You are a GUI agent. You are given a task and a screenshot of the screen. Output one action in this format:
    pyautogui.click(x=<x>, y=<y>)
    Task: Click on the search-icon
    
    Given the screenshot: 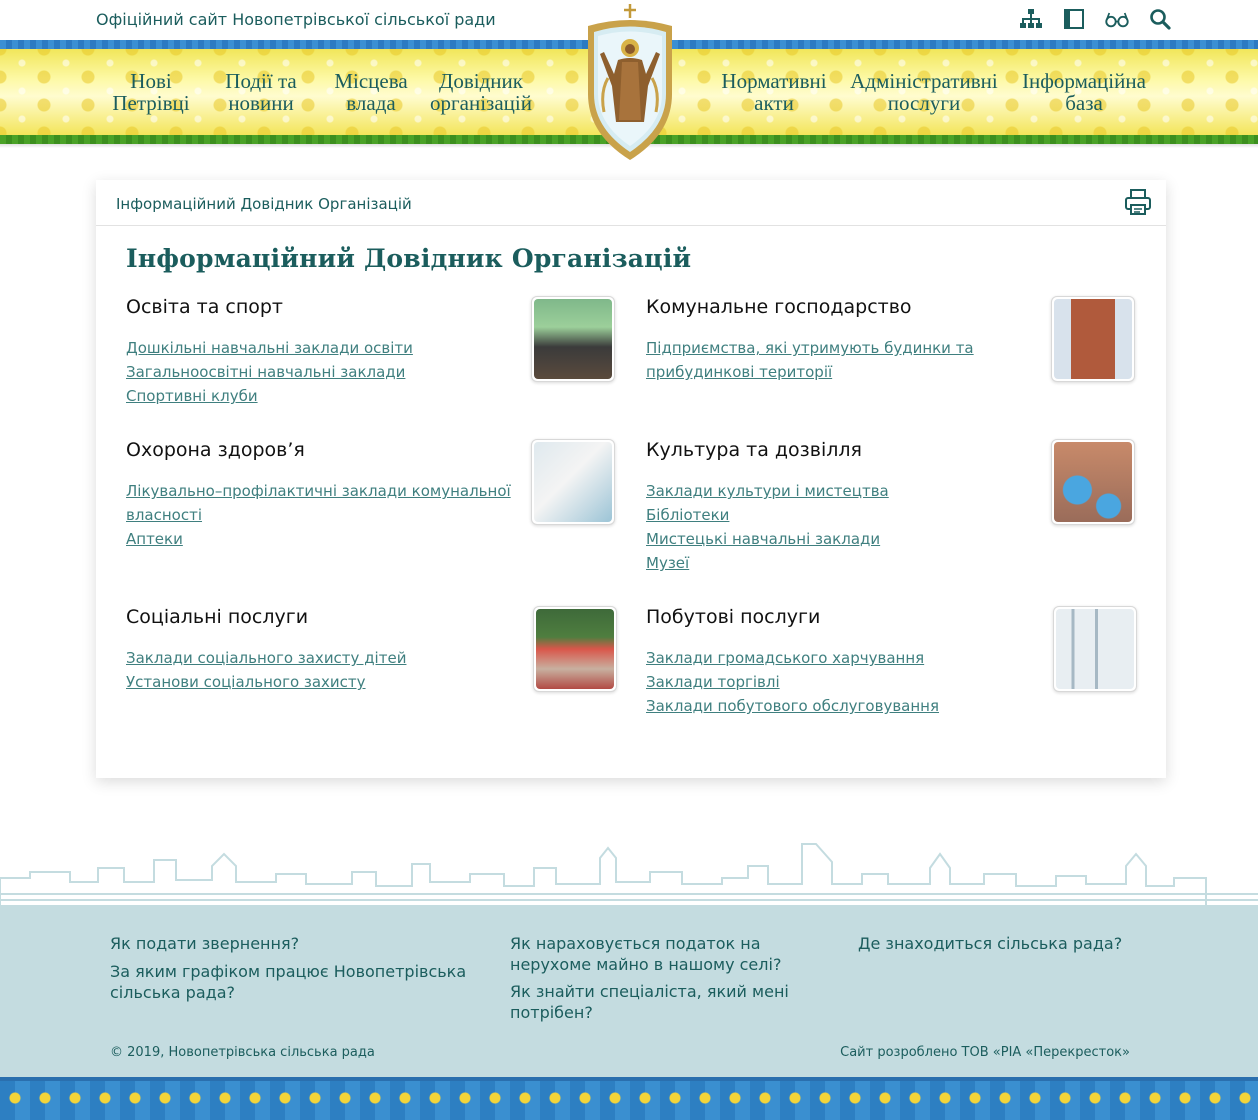 What is the action you would take?
    pyautogui.click(x=1160, y=19)
    